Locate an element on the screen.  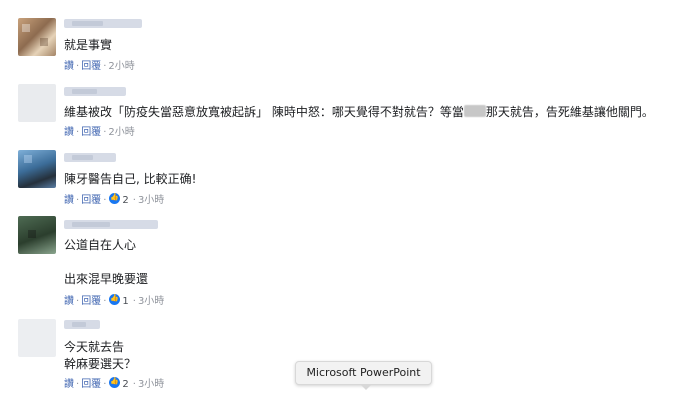
comment-text: 就是事實 is located at coordinates (88, 45).